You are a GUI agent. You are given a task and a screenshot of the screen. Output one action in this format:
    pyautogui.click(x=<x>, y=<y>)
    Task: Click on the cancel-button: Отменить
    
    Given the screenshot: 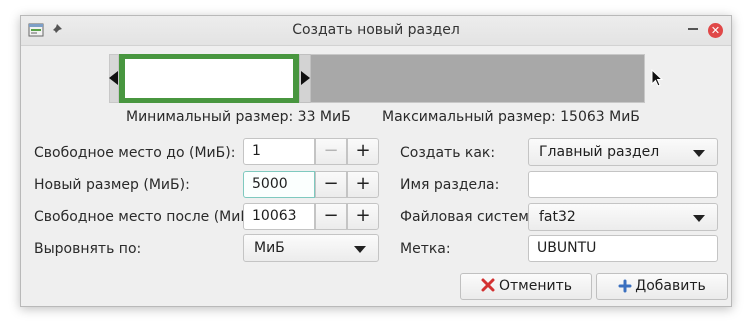 What is the action you would take?
    pyautogui.click(x=526, y=286)
    